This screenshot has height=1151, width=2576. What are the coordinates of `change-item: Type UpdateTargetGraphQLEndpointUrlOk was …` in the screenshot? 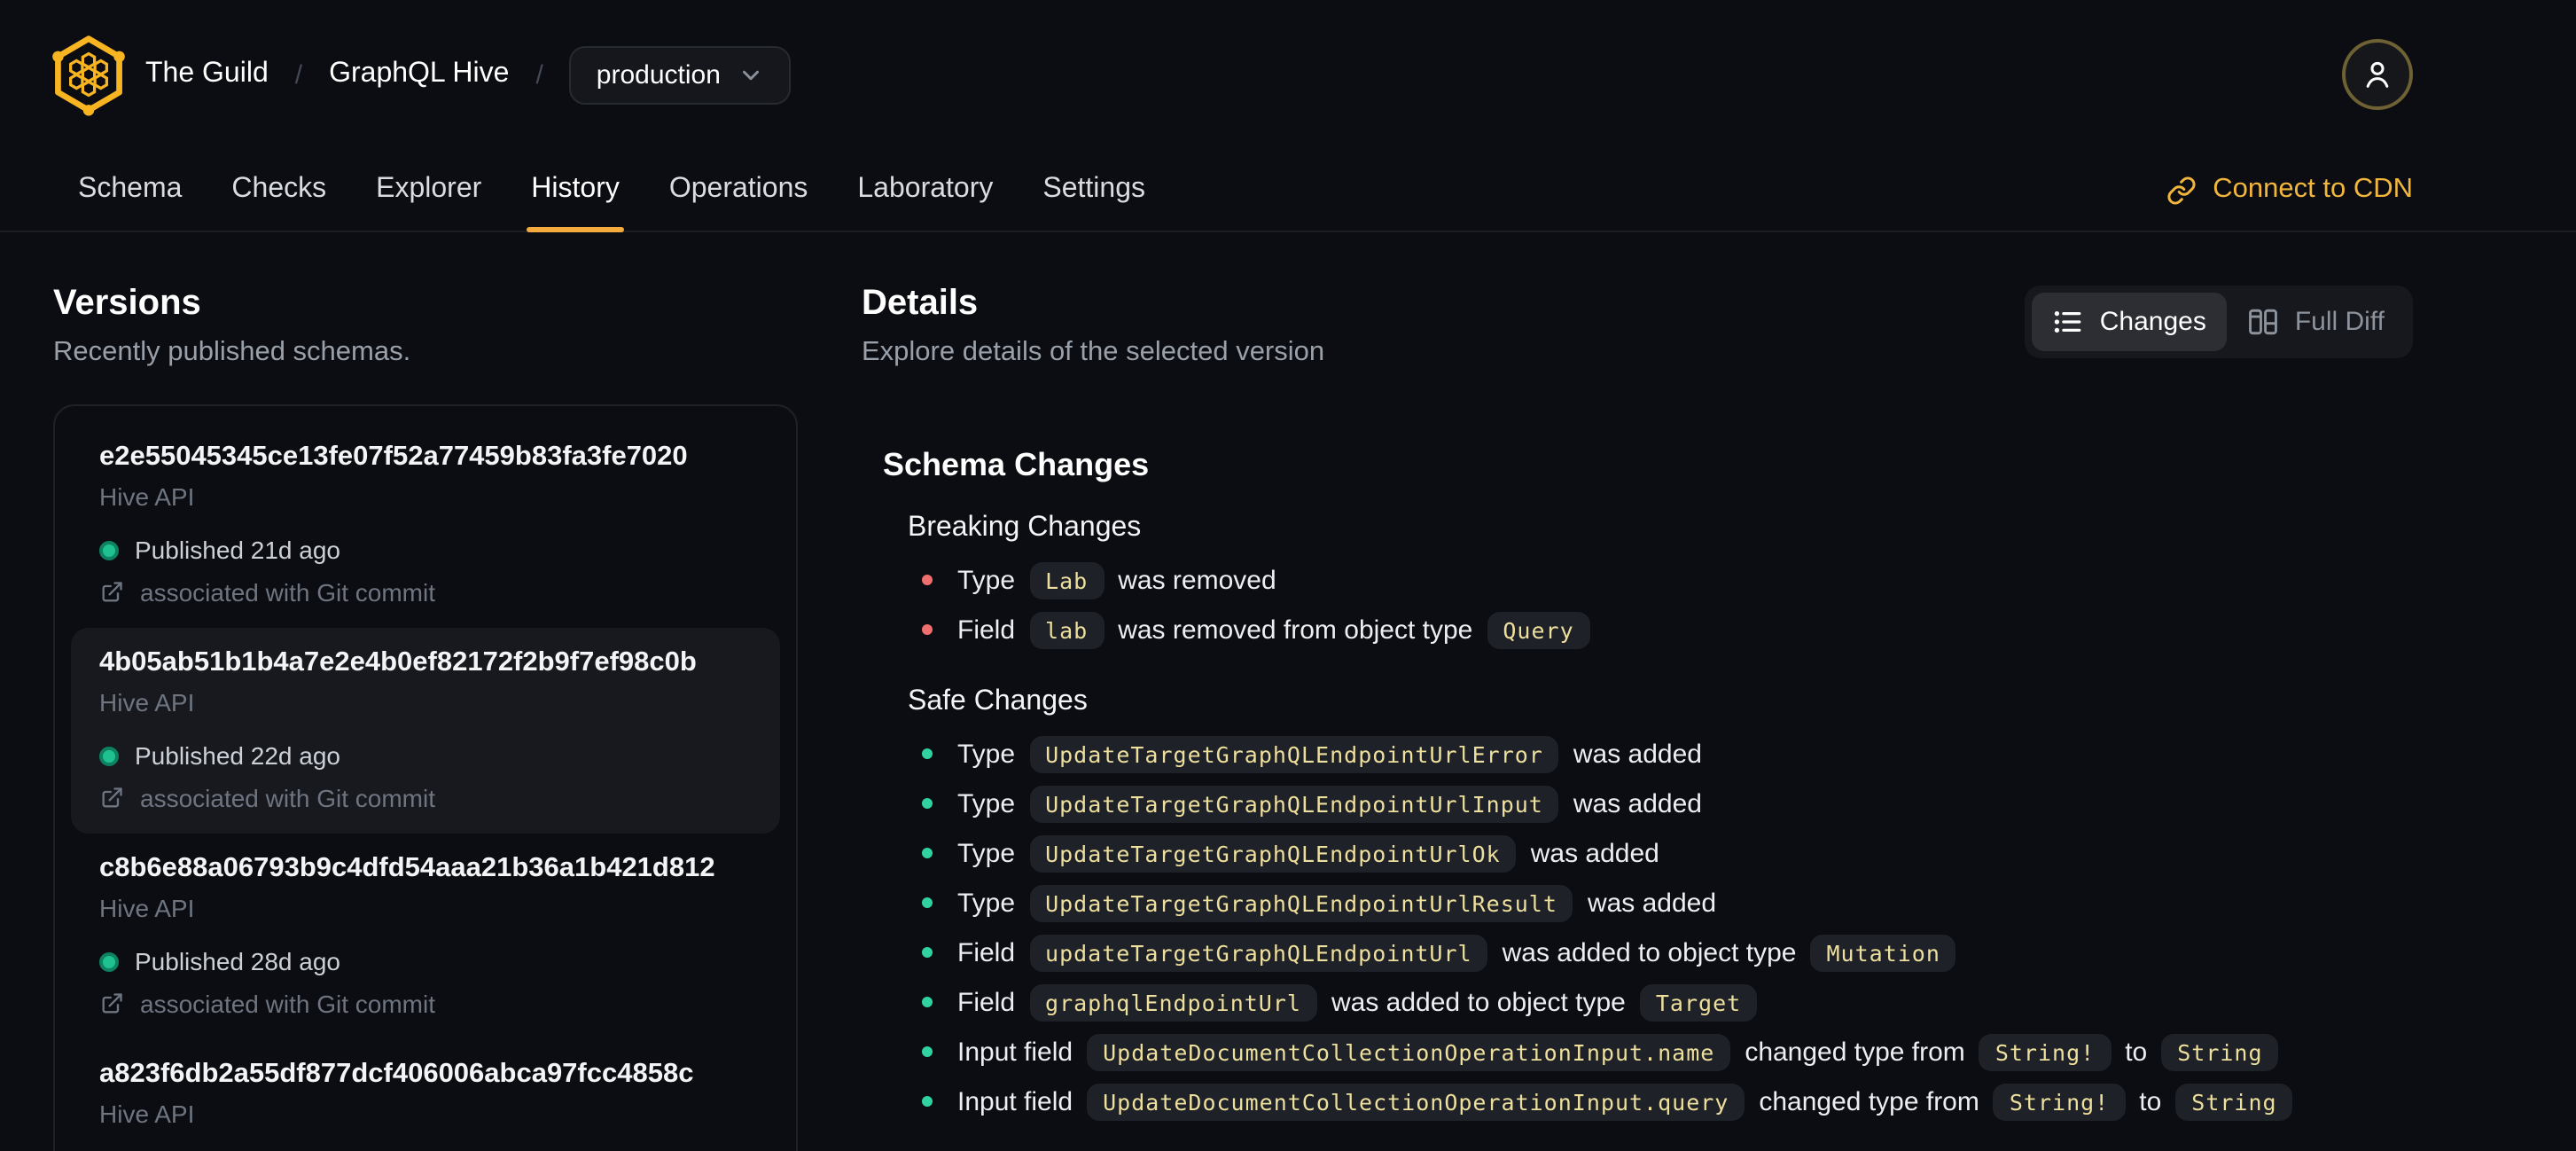 It's located at (1667, 853).